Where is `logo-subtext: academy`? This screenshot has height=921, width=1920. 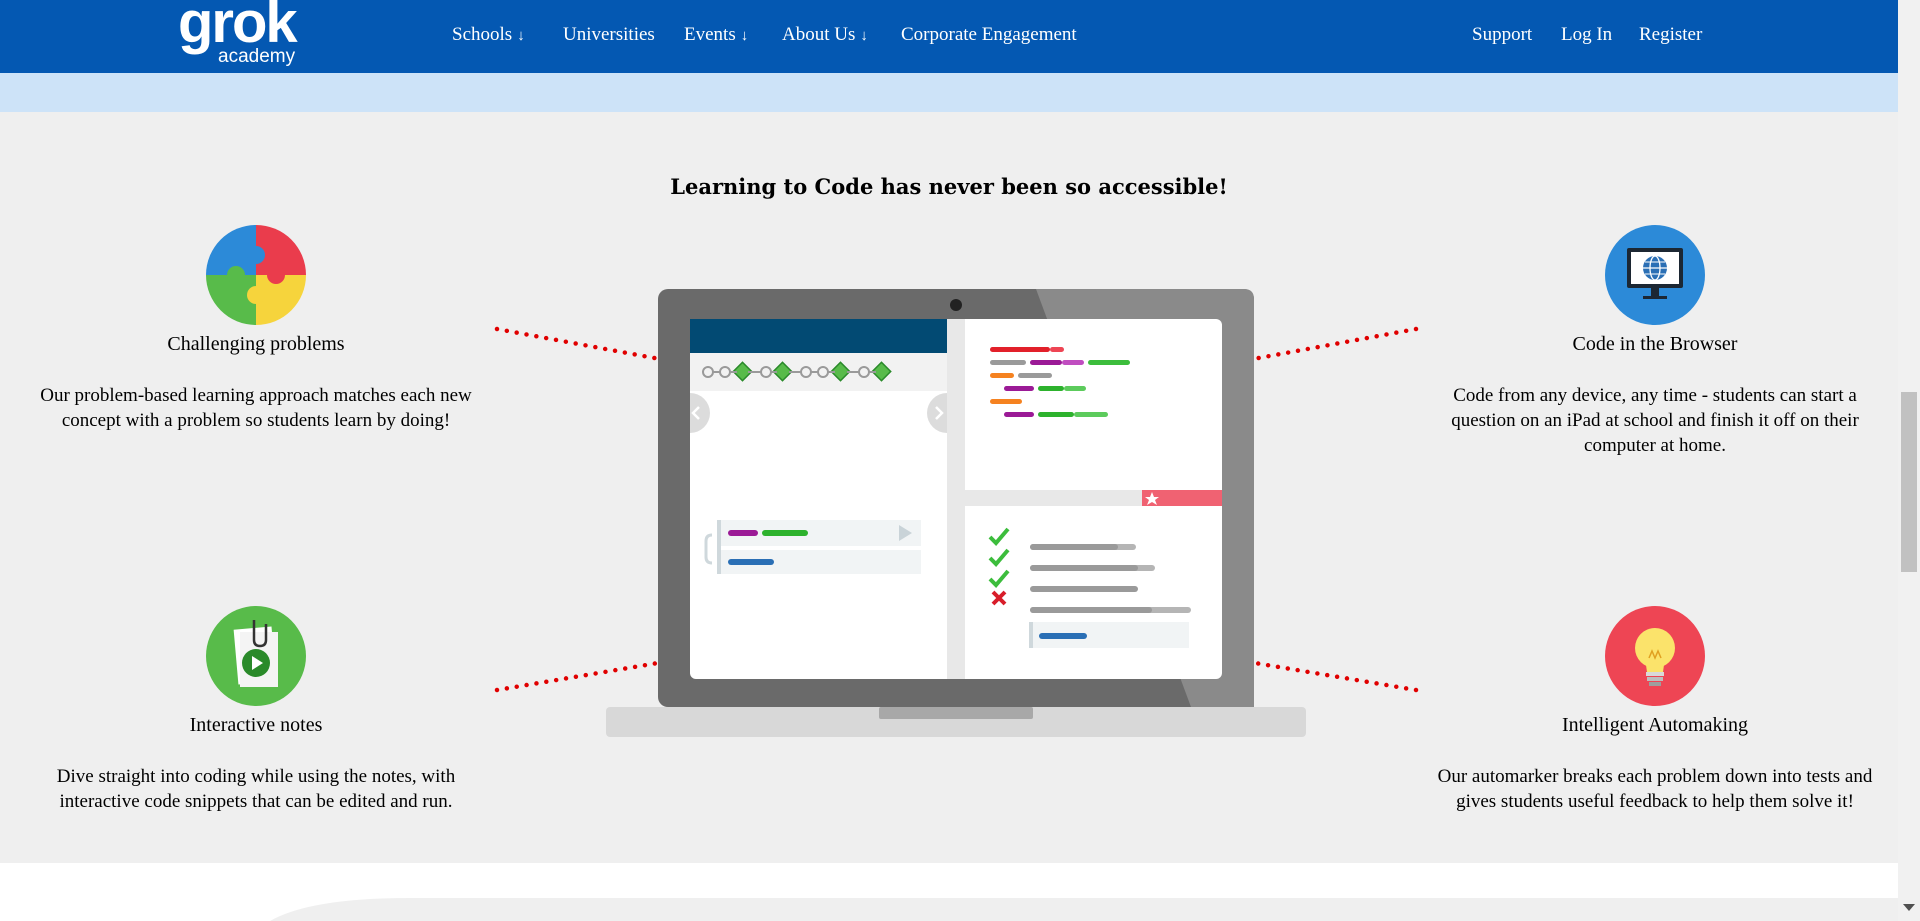 logo-subtext: academy is located at coordinates (257, 56).